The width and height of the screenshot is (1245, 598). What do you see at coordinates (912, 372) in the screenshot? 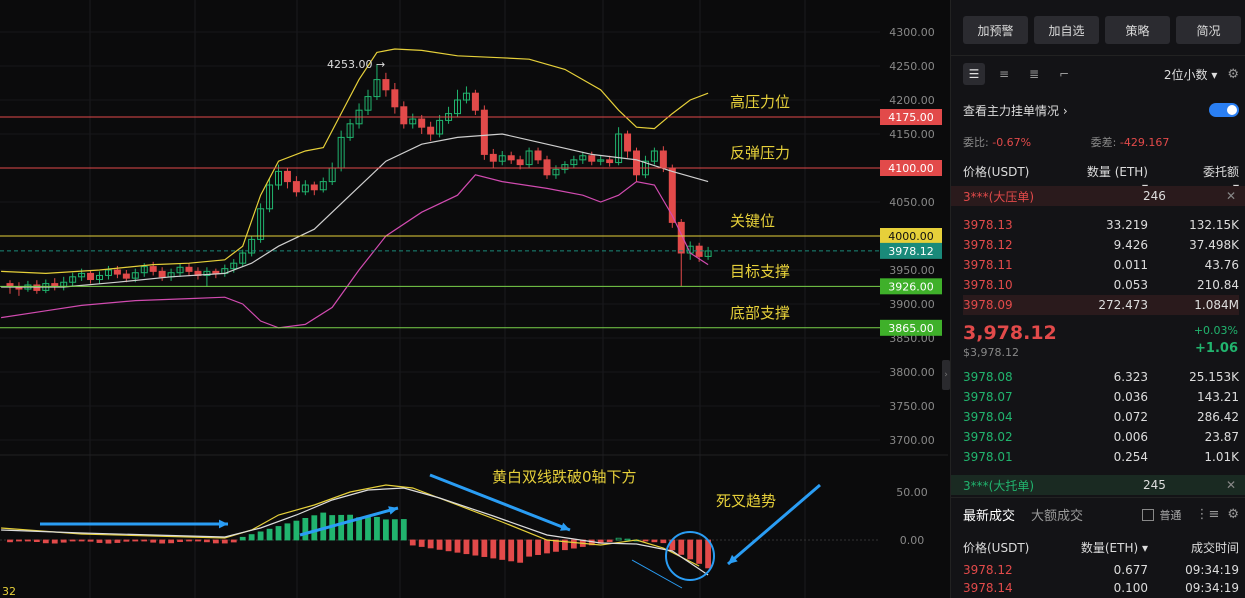
I see `price-axis-label: 3800.00` at bounding box center [912, 372].